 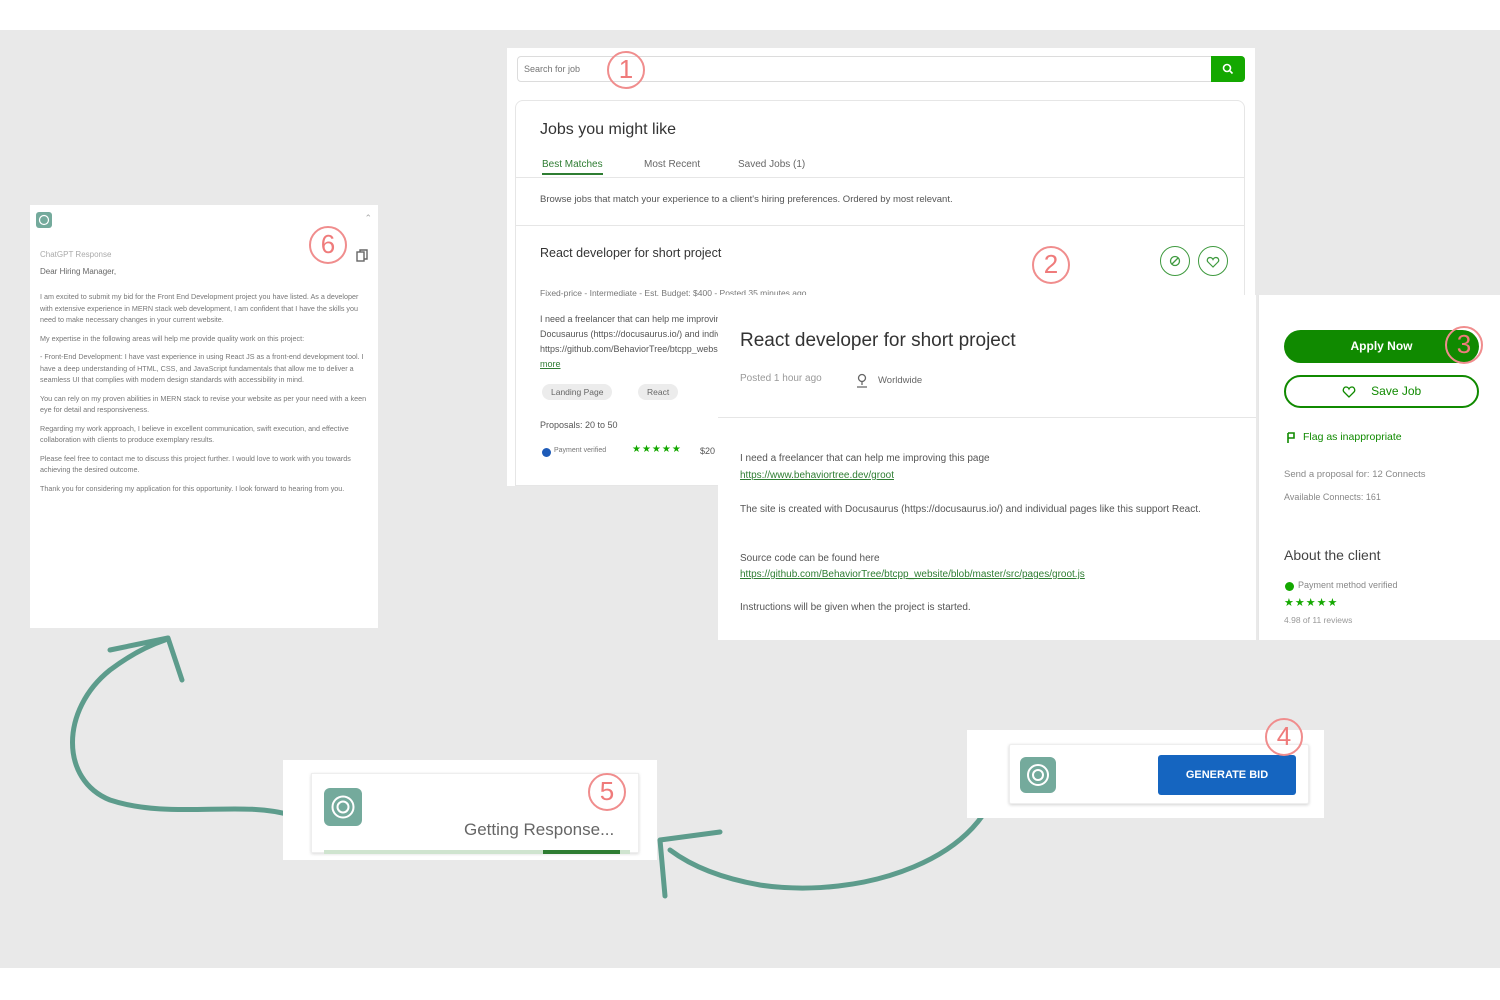 I want to click on tab-most-recent: Most Recent, so click(x=672, y=164).